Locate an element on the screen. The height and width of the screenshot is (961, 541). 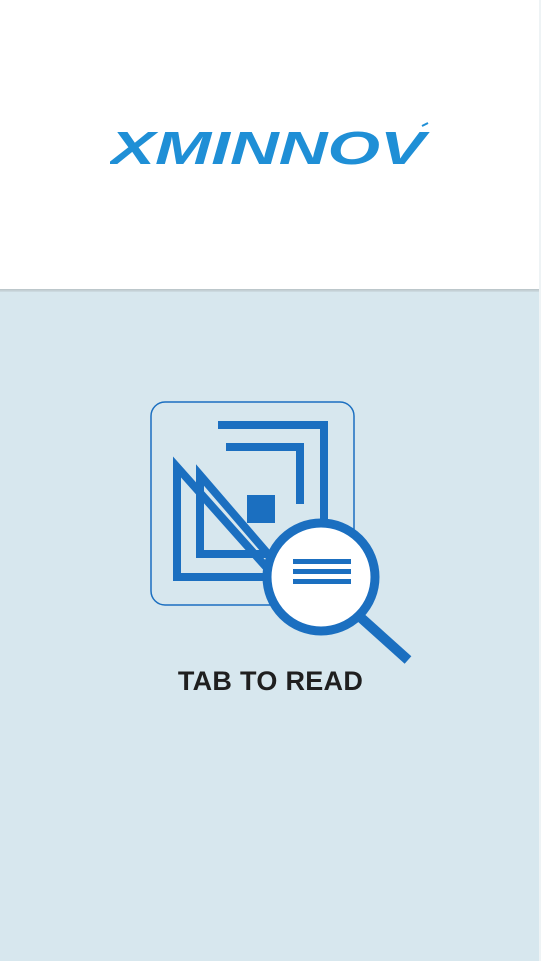
brand-logo: XMINNOV is located at coordinates (270, 146).